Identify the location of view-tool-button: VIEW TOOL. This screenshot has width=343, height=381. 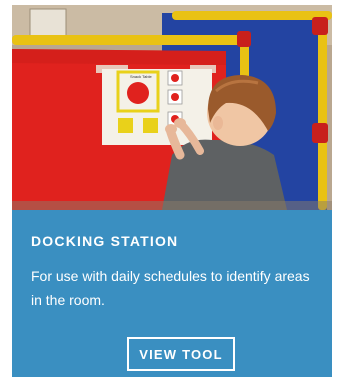
(181, 354).